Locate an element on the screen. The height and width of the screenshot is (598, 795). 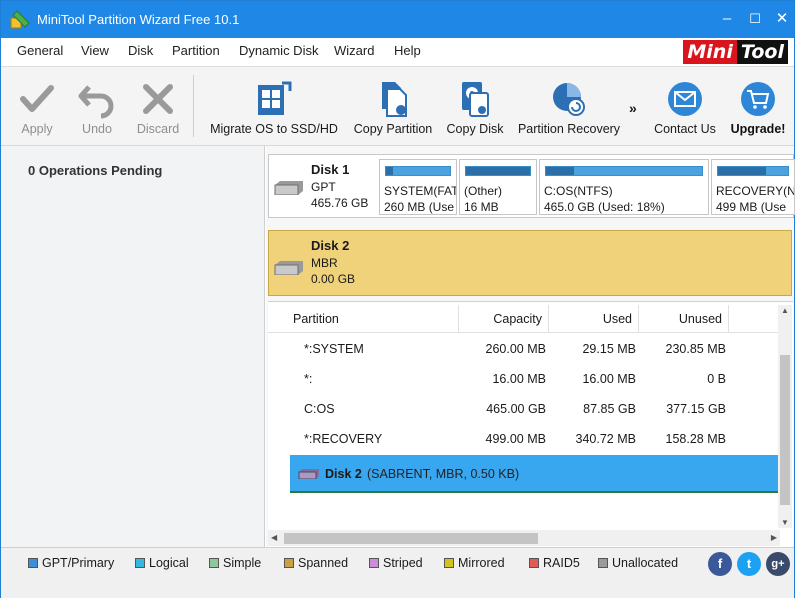
vertical-scroll-thumb is located at coordinates (785, 430).